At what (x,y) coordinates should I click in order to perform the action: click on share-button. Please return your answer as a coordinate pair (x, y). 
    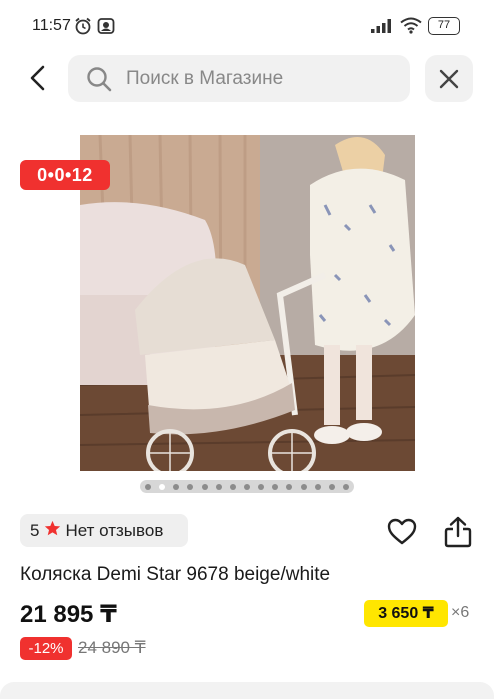
    Looking at the image, I should click on (458, 534).